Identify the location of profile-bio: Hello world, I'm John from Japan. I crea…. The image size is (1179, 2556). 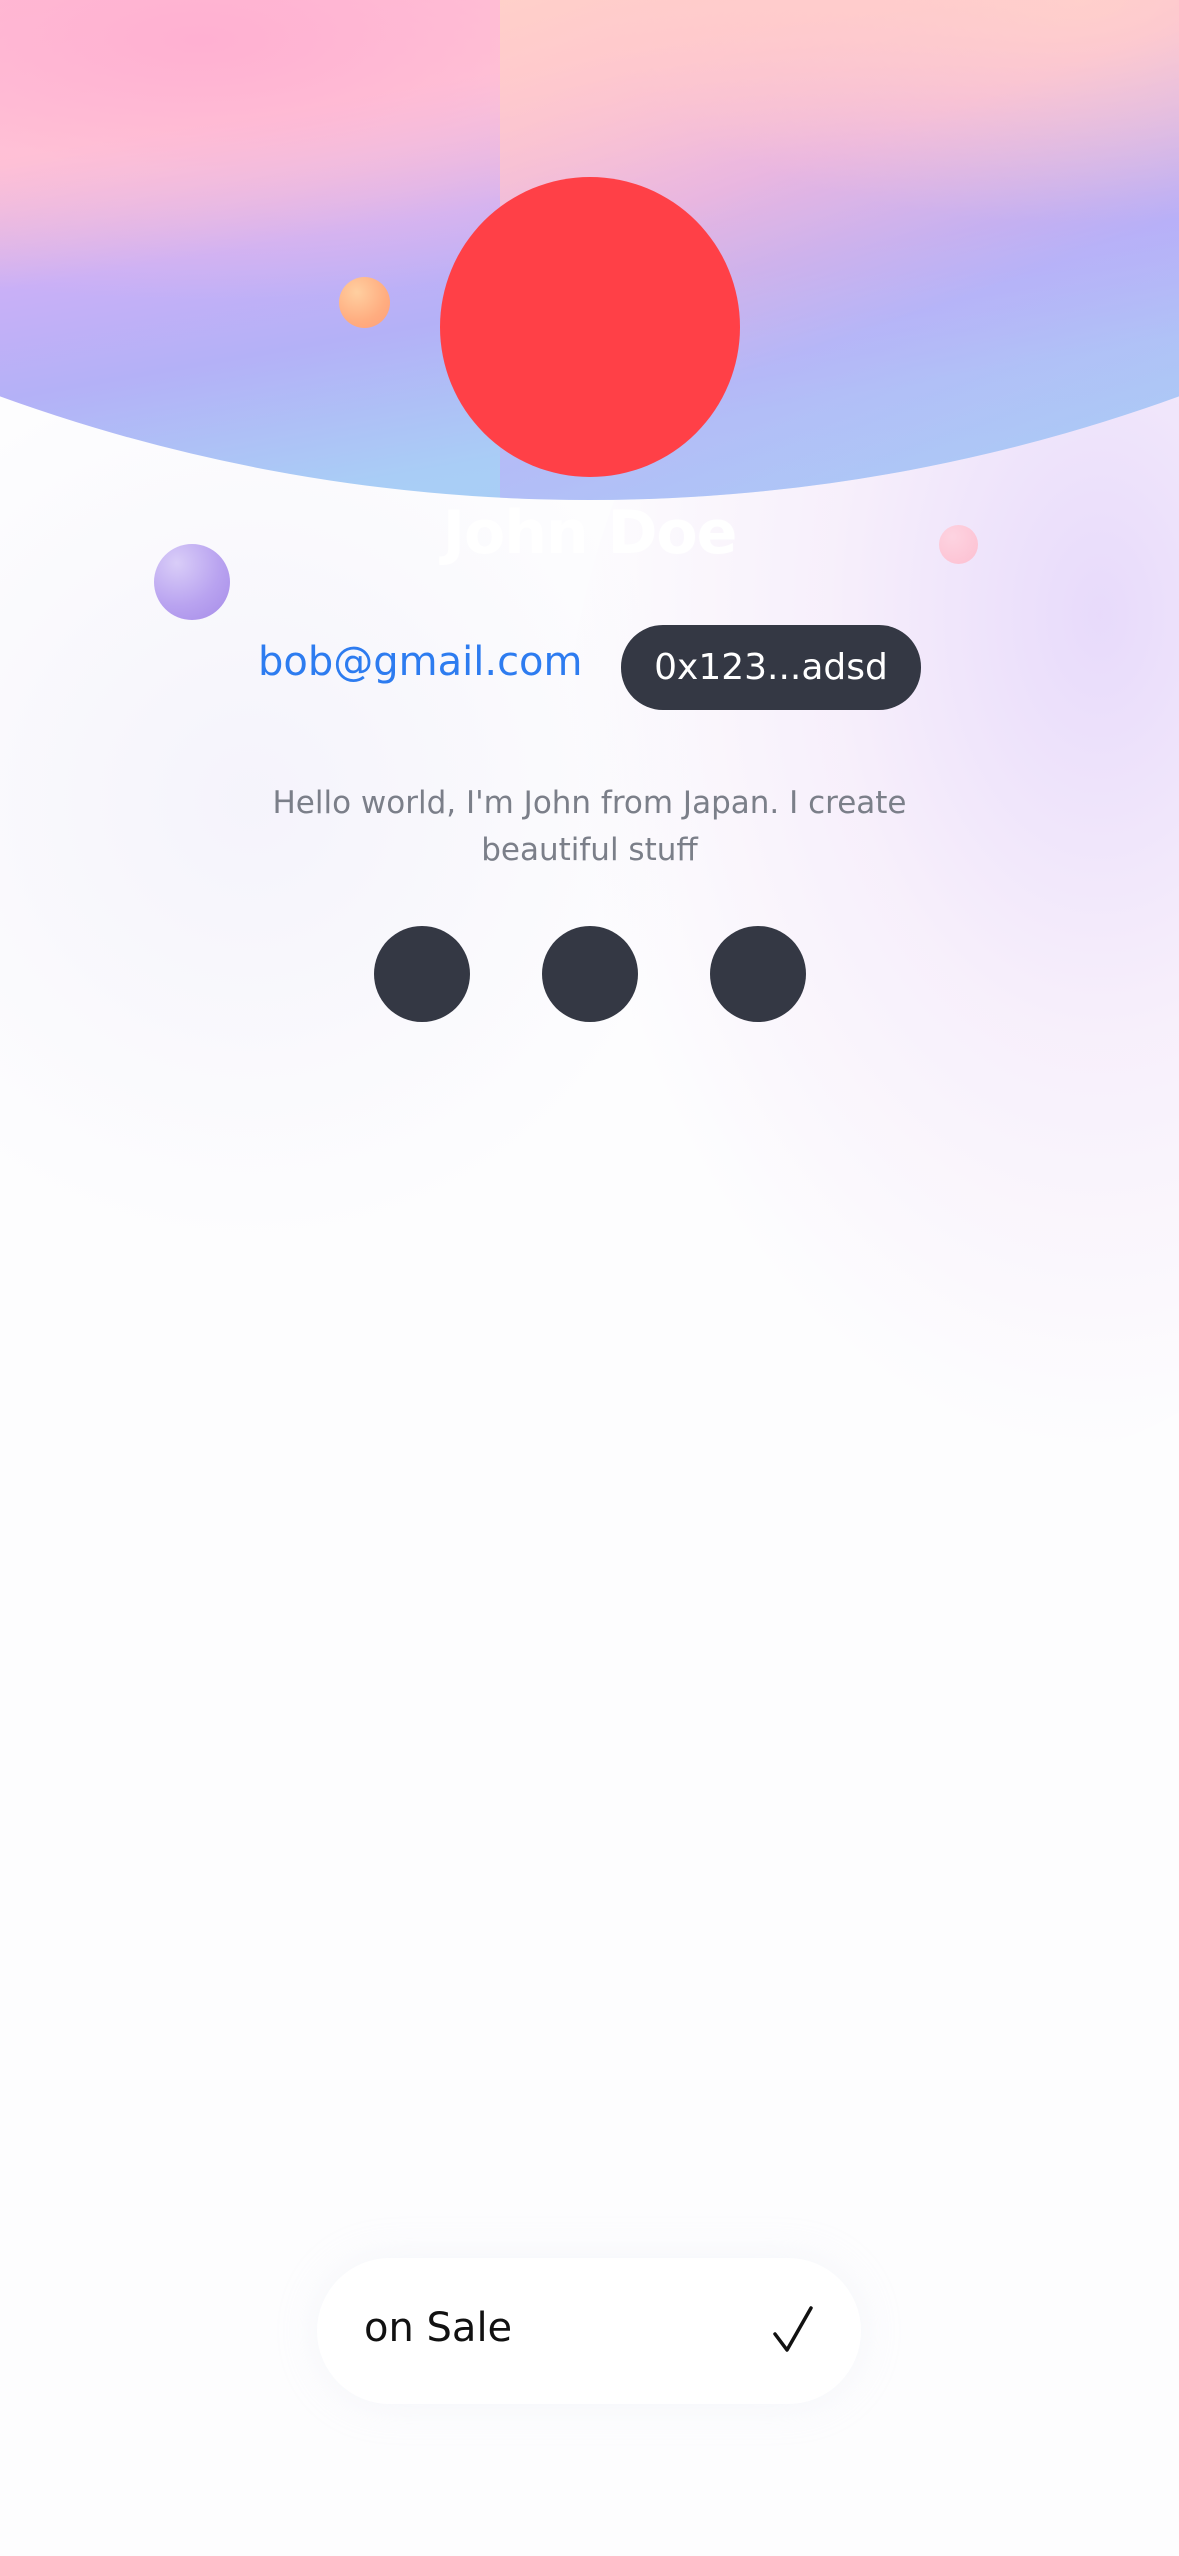
(589, 826).